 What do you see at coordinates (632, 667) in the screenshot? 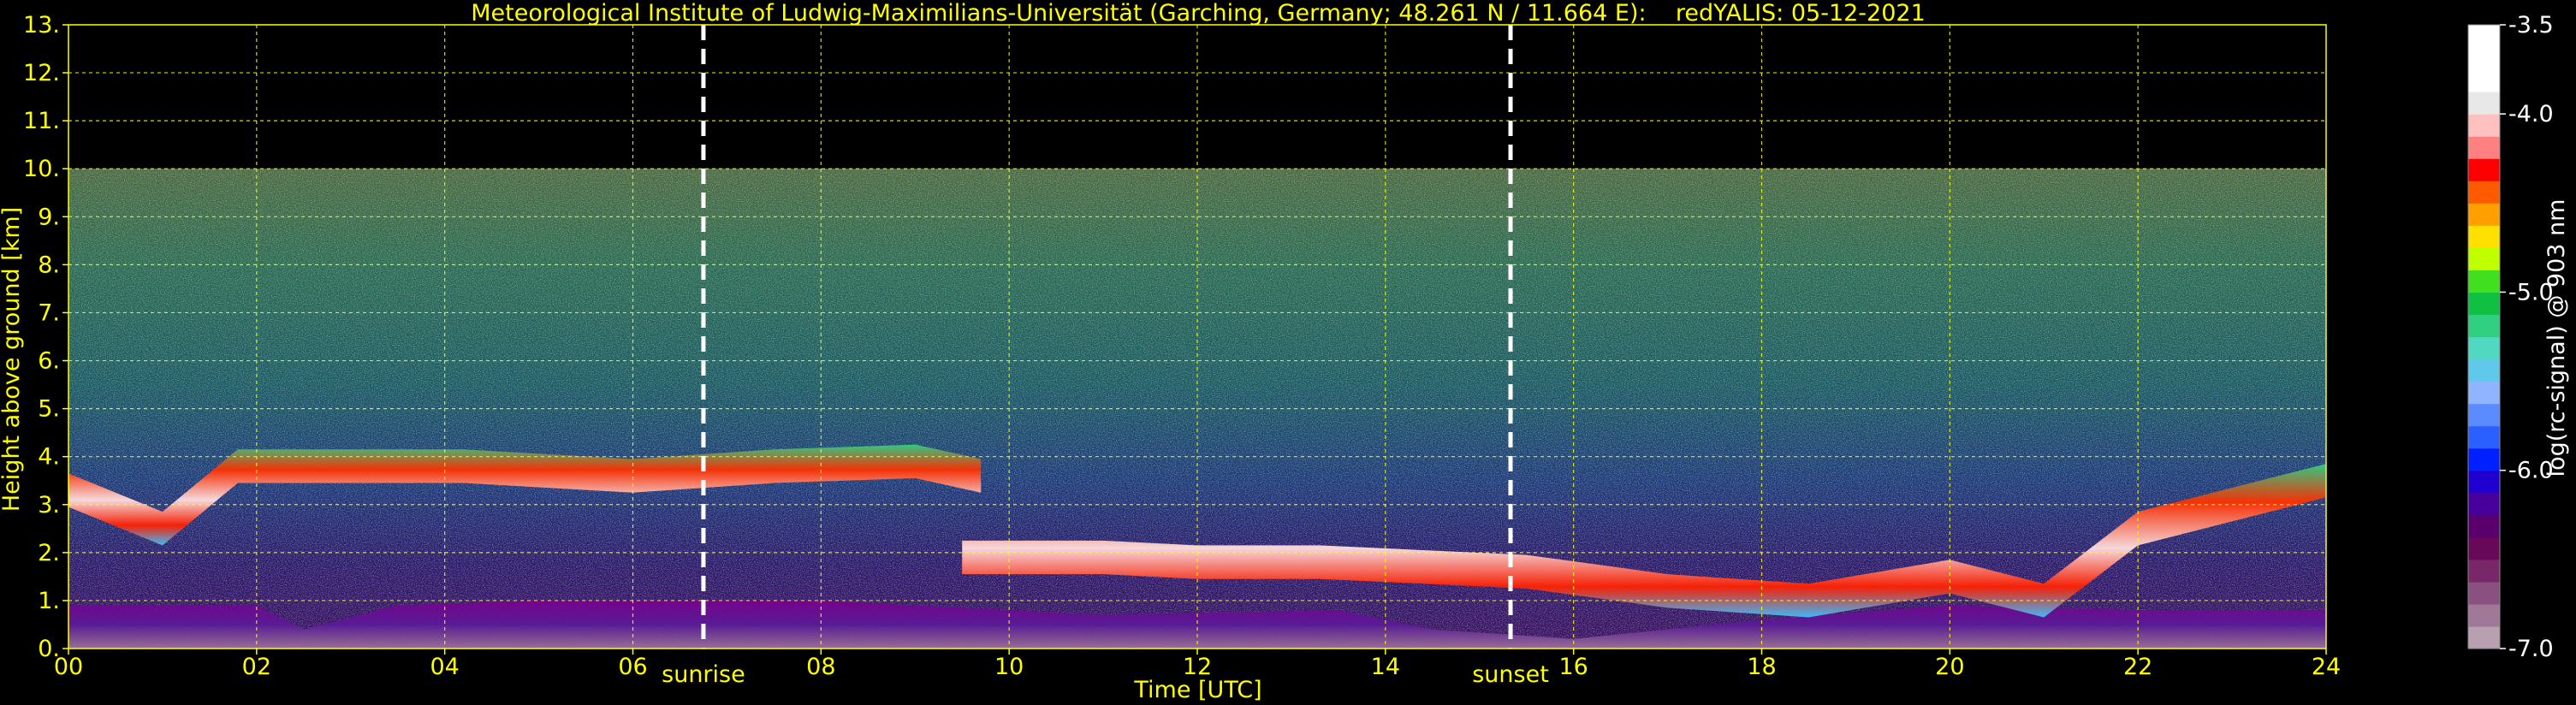
I see `x-tick-label: 06` at bounding box center [632, 667].